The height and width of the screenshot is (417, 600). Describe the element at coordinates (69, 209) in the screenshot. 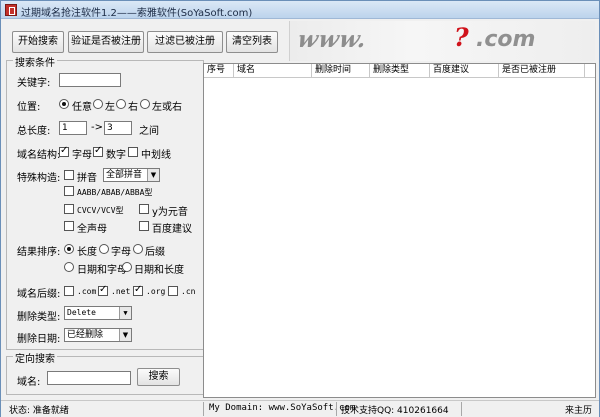

I see `cvcv-checkbox` at that location.